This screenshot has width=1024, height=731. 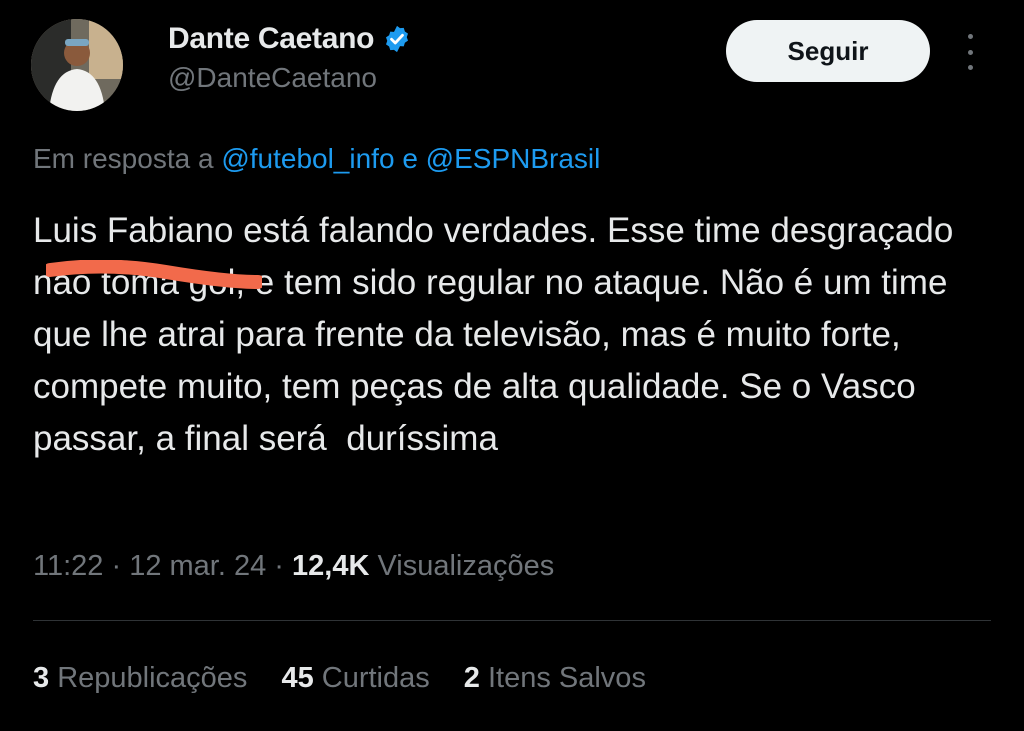 What do you see at coordinates (331, 566) in the screenshot?
I see `views-count: 12,4K` at bounding box center [331, 566].